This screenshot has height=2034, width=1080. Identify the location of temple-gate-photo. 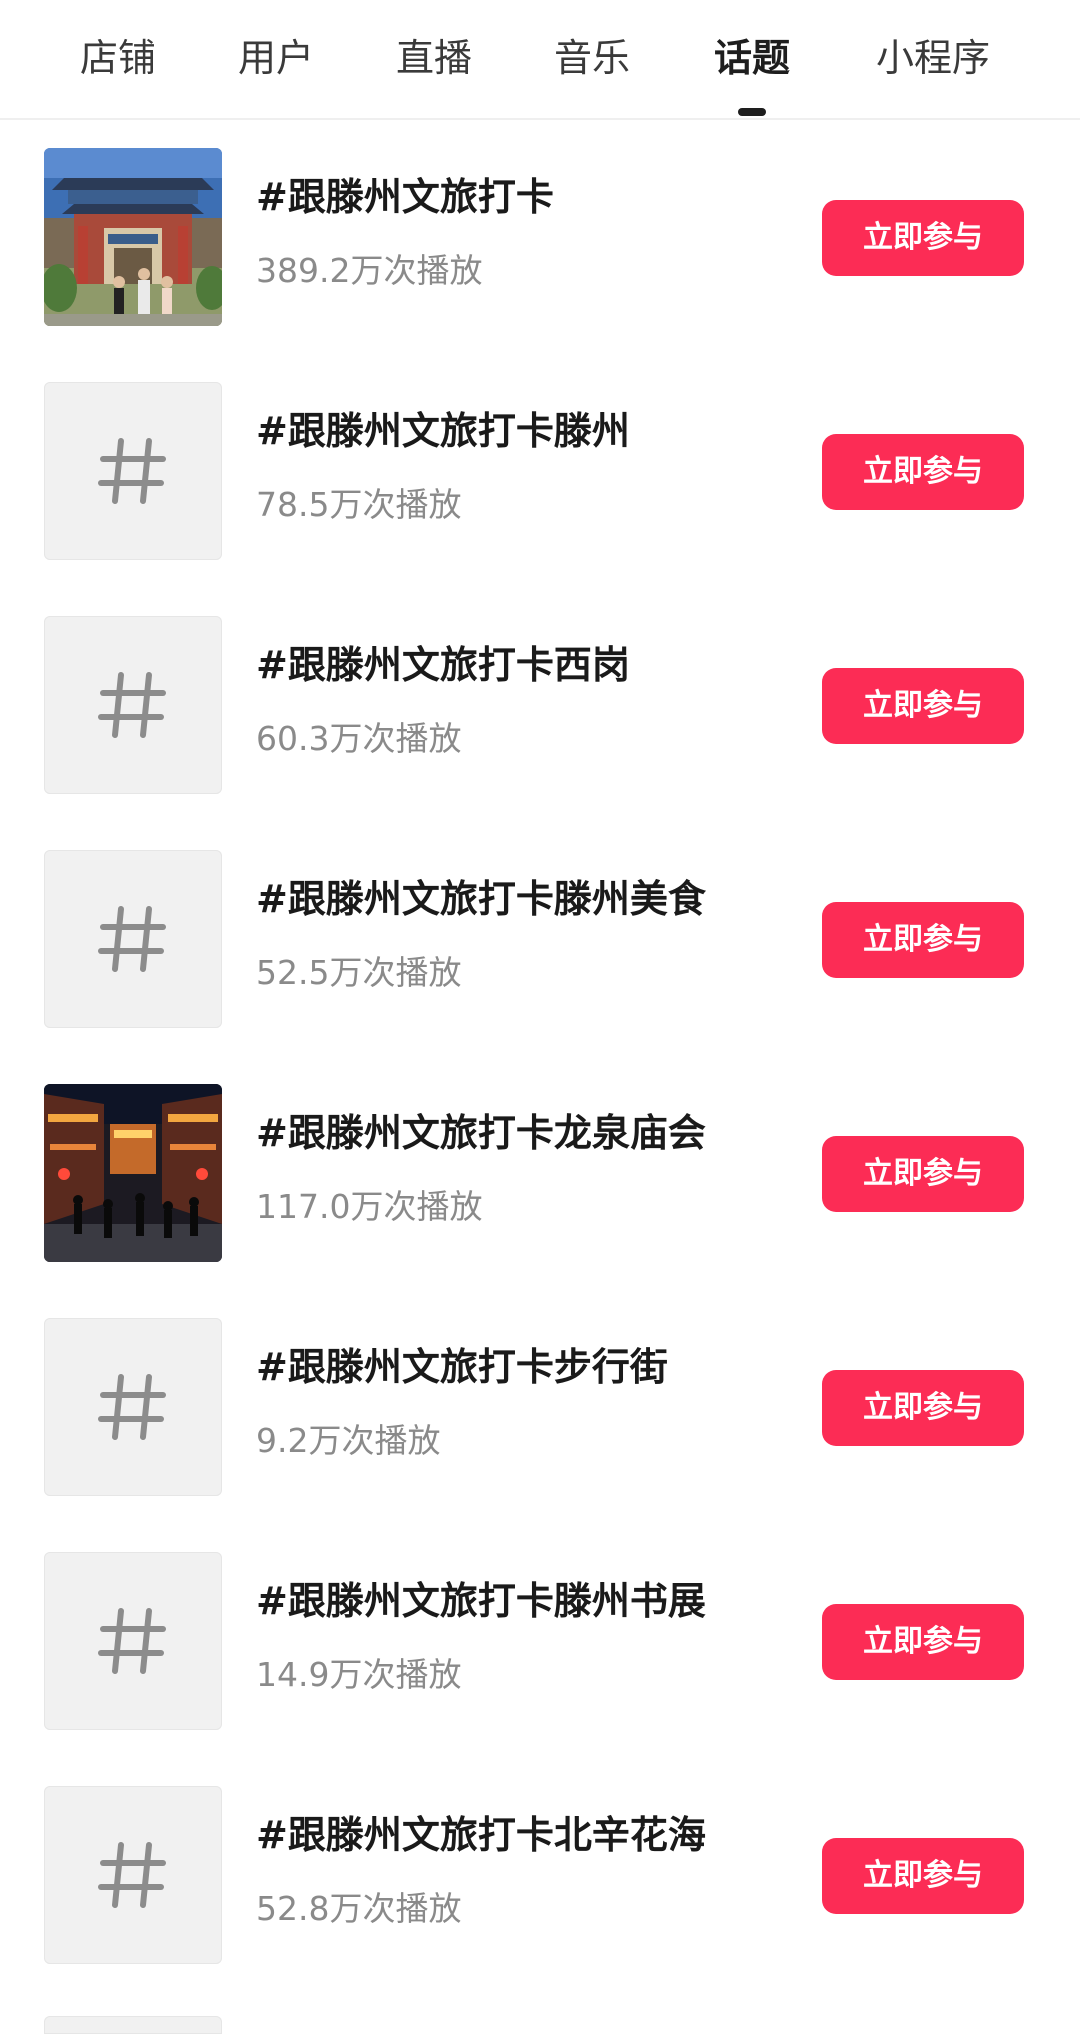
(133, 237).